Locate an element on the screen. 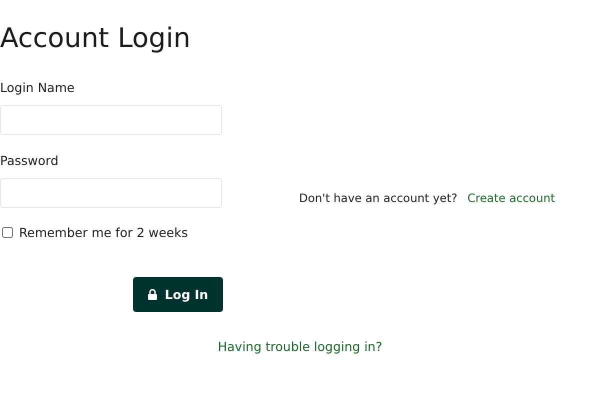 Image resolution: width=600 pixels, height=403 pixels. page-title: Account Login is located at coordinates (95, 39).